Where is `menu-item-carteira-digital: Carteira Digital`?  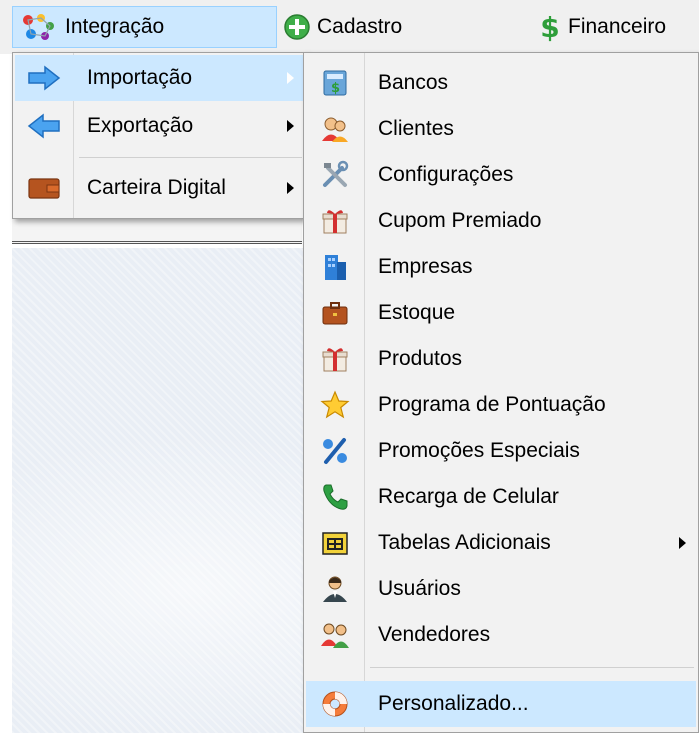 menu-item-carteira-digital: Carteira Digital is located at coordinates (159, 188).